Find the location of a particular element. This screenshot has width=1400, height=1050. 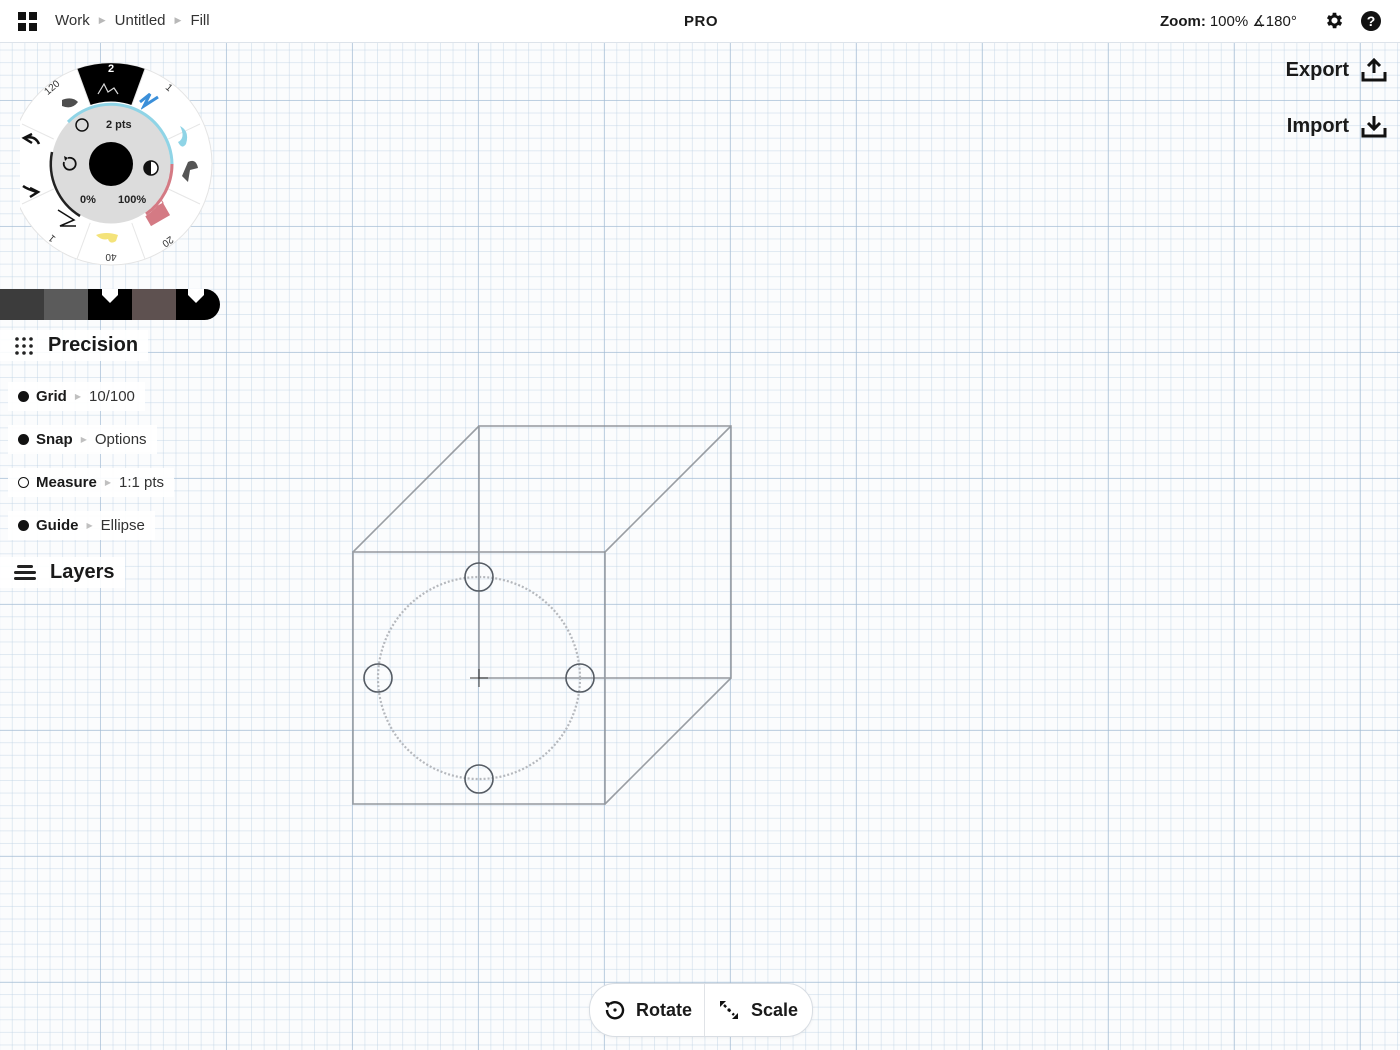

zoom-readout: Zoom: 100% ∡180° is located at coordinates (1228, 21).